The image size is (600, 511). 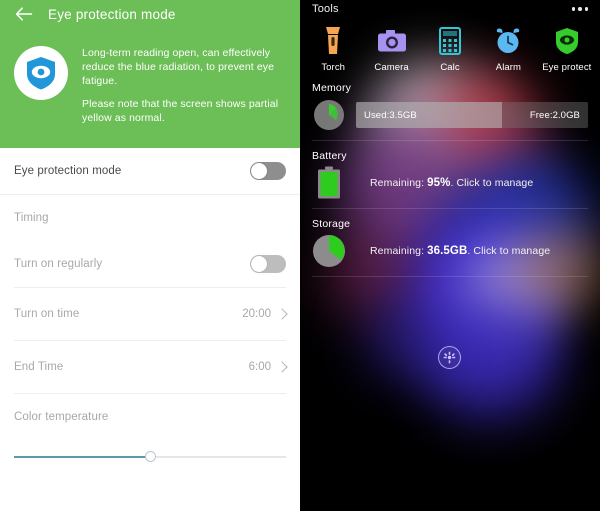 I want to click on storage-row: Remaining: 36.5GB. Click to manage, so click(x=450, y=253).